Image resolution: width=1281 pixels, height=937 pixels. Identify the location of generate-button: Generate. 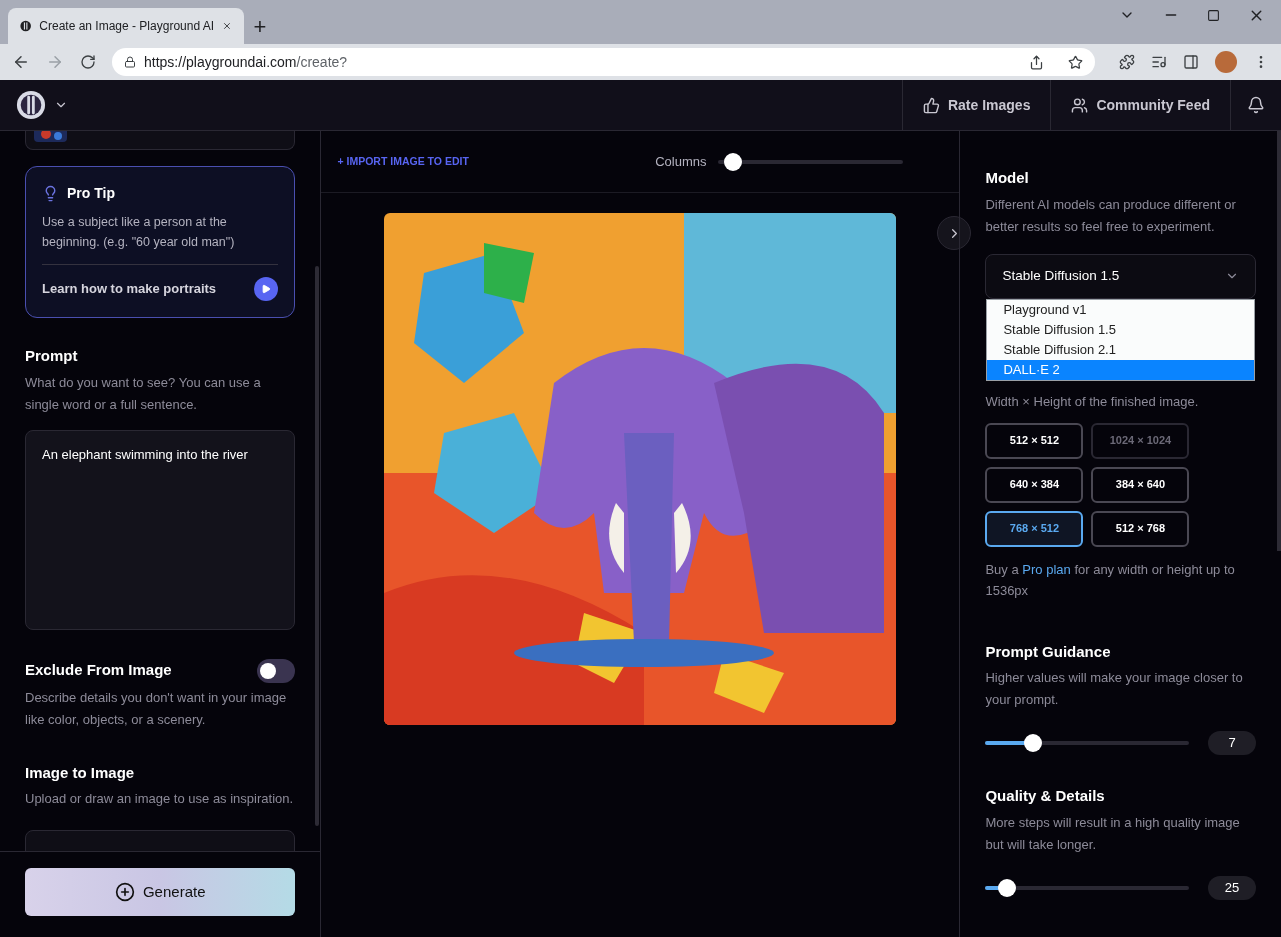
(160, 892).